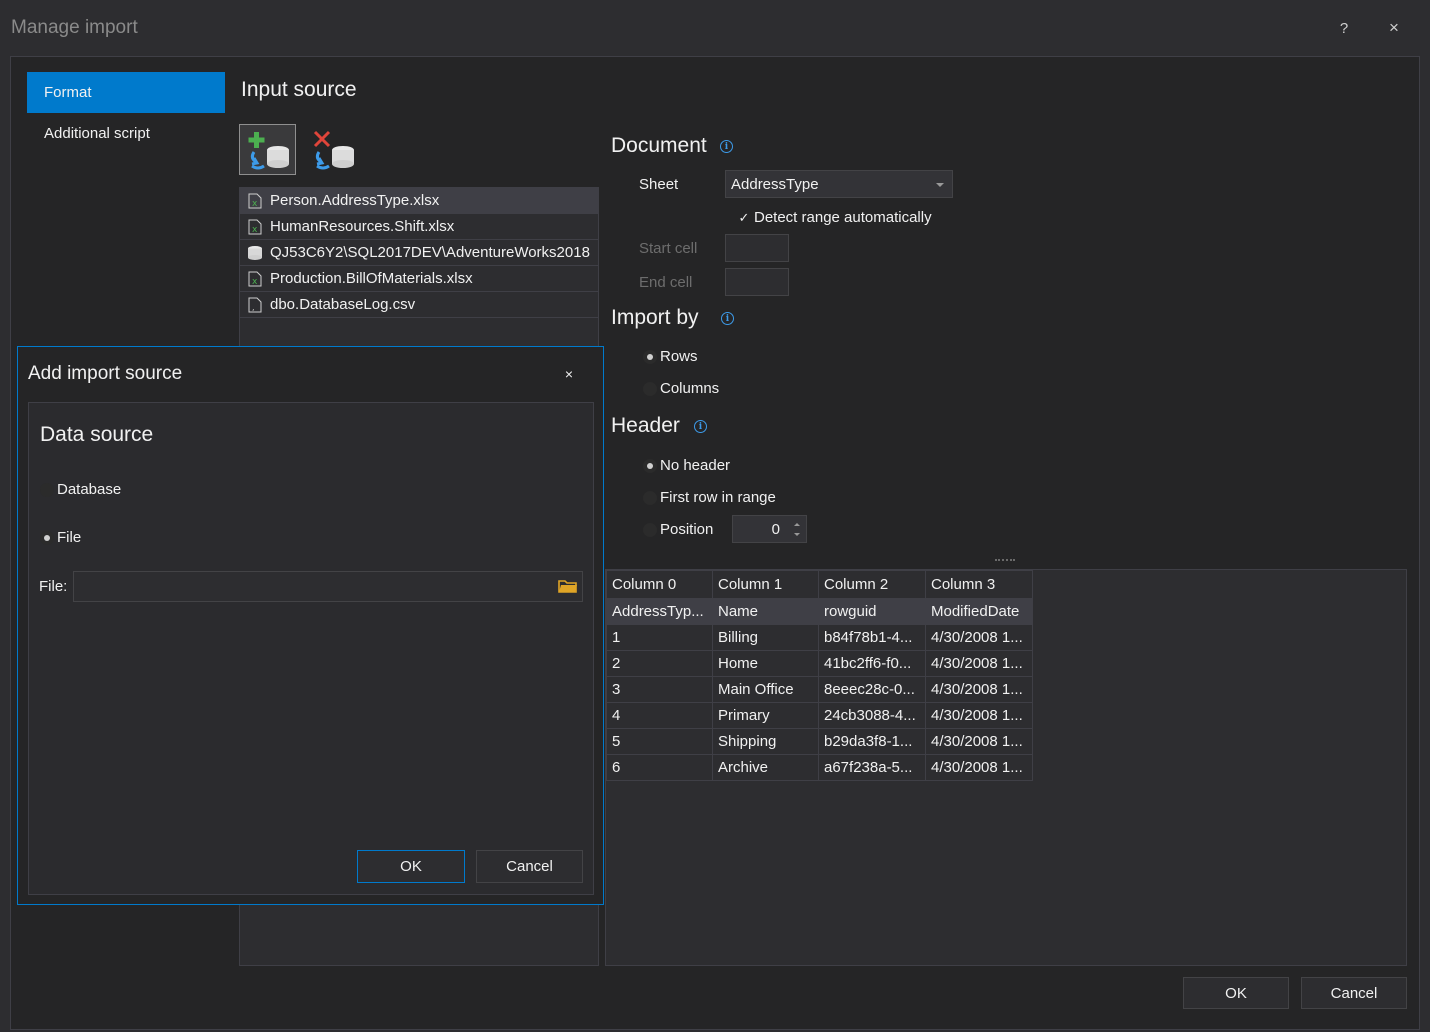  What do you see at coordinates (659, 689) in the screenshot?
I see `table-cell: 3` at bounding box center [659, 689].